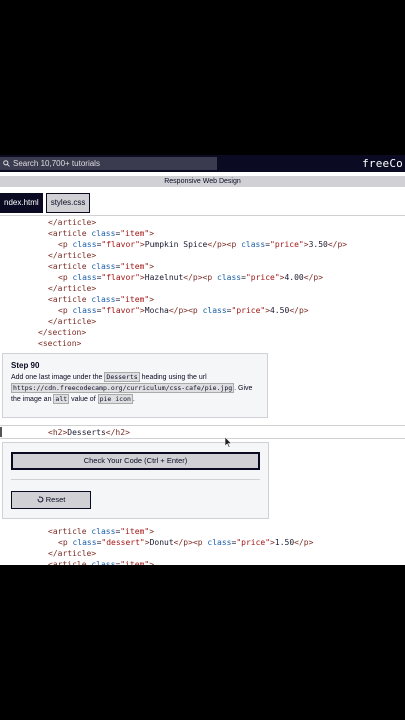 The height and width of the screenshot is (720, 405). Describe the element at coordinates (202, 215) in the screenshot. I see `tabs-divider` at that location.